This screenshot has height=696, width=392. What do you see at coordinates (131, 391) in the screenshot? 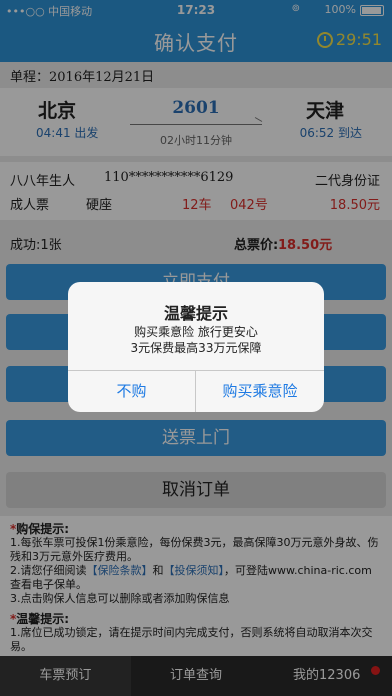
I see `decline-insurance-button: 不购` at bounding box center [131, 391].